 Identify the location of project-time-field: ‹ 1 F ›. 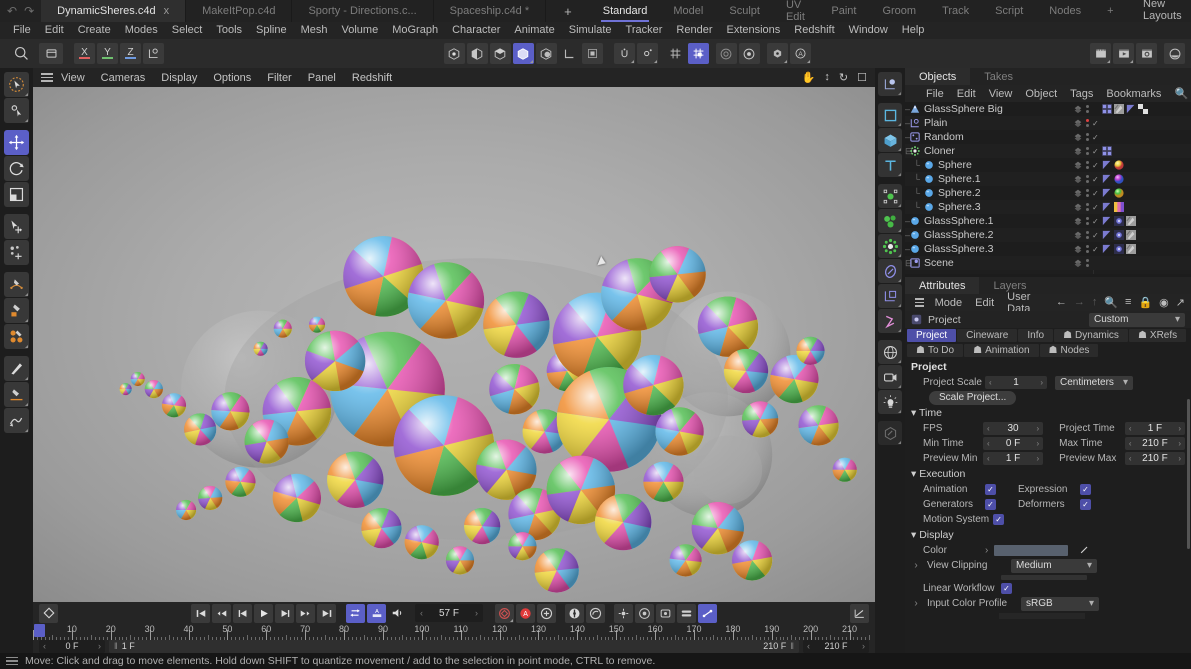
(1155, 428).